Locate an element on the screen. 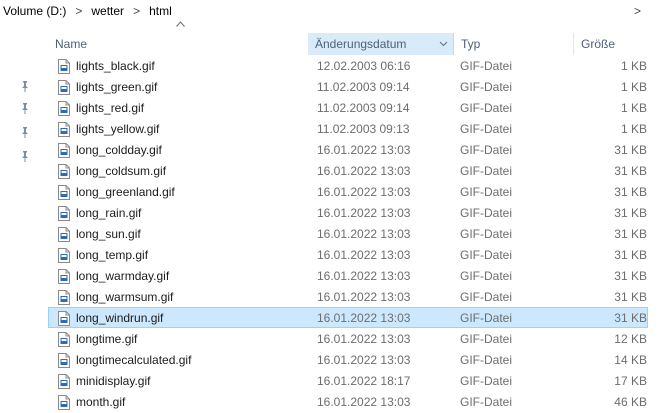 Image resolution: width=671 pixels, height=413 pixels. file-name: lights_red.gif is located at coordinates (110, 108).